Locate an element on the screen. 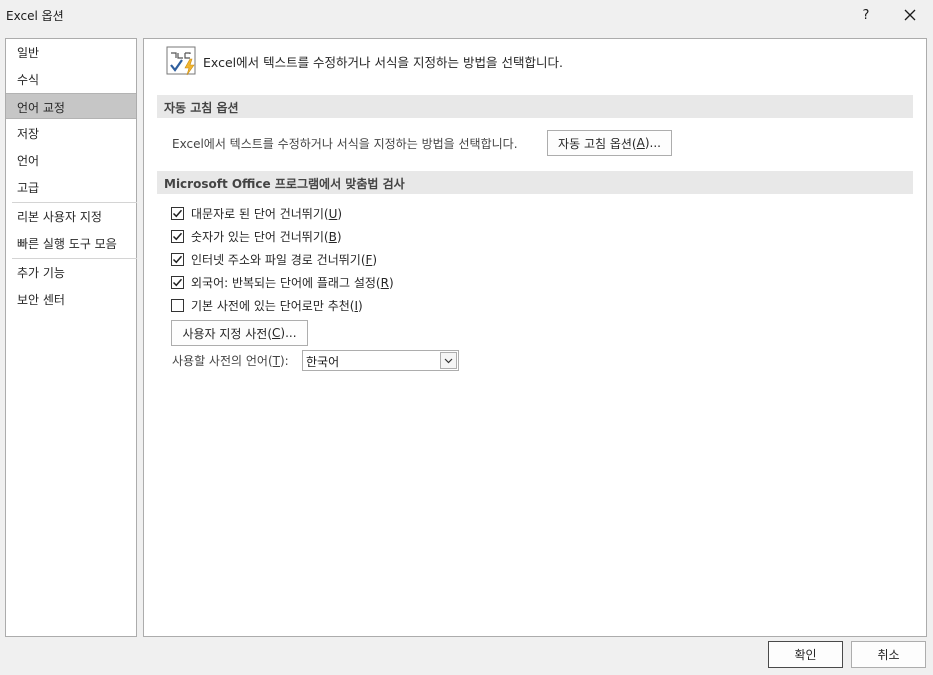  option-label: 숫자가 있는 단어 건너뛰기(B) is located at coordinates (266, 236).